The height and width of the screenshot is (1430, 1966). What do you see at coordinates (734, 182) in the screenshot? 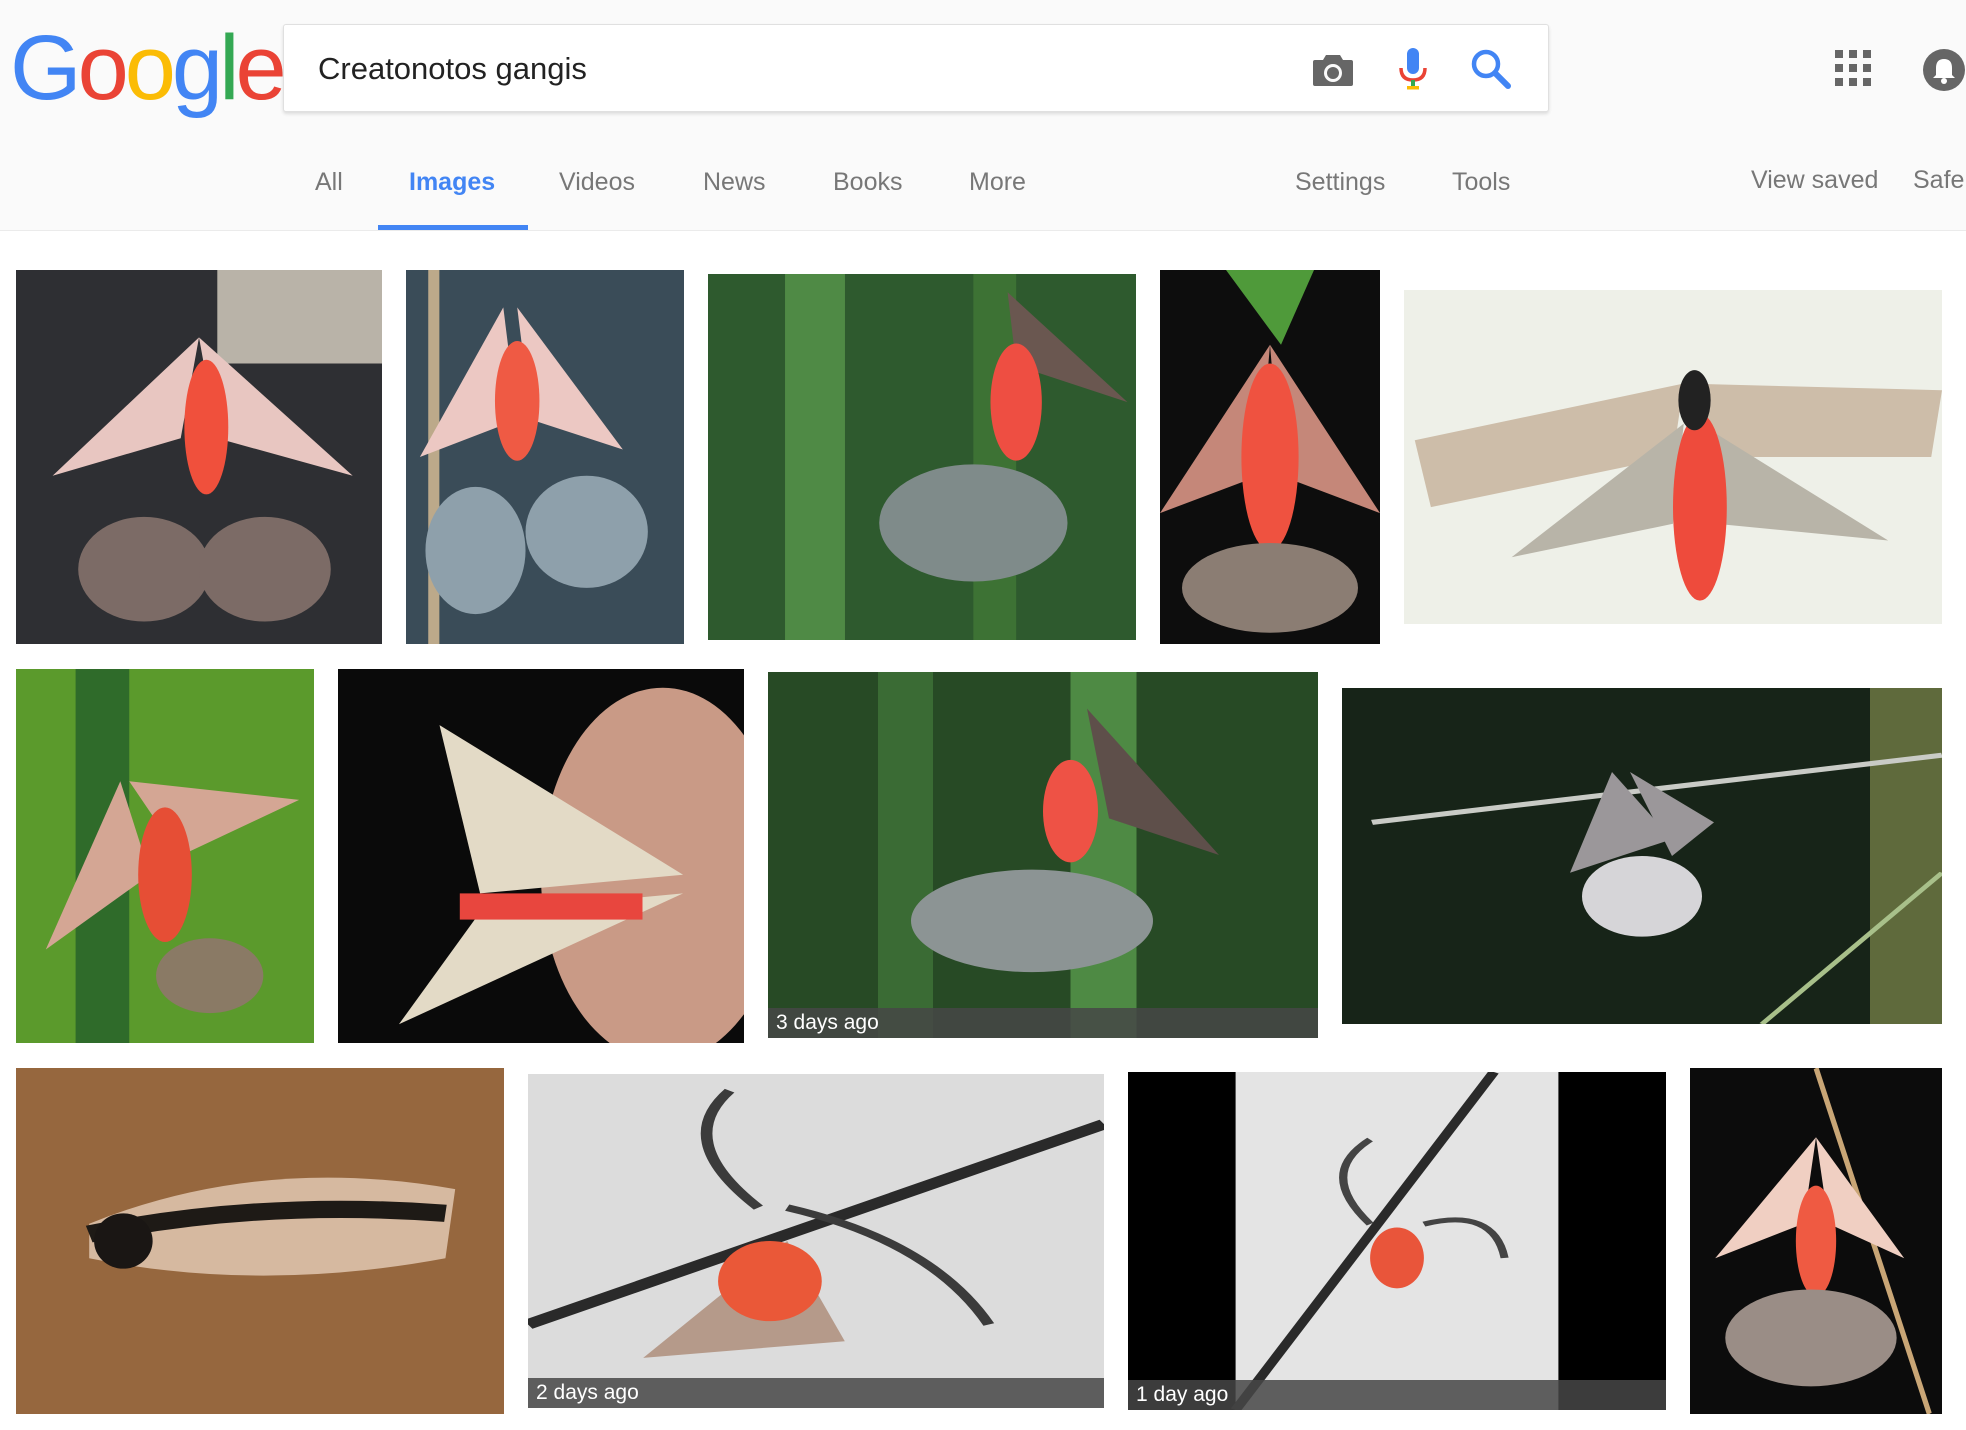
I see `tab-news: News` at bounding box center [734, 182].